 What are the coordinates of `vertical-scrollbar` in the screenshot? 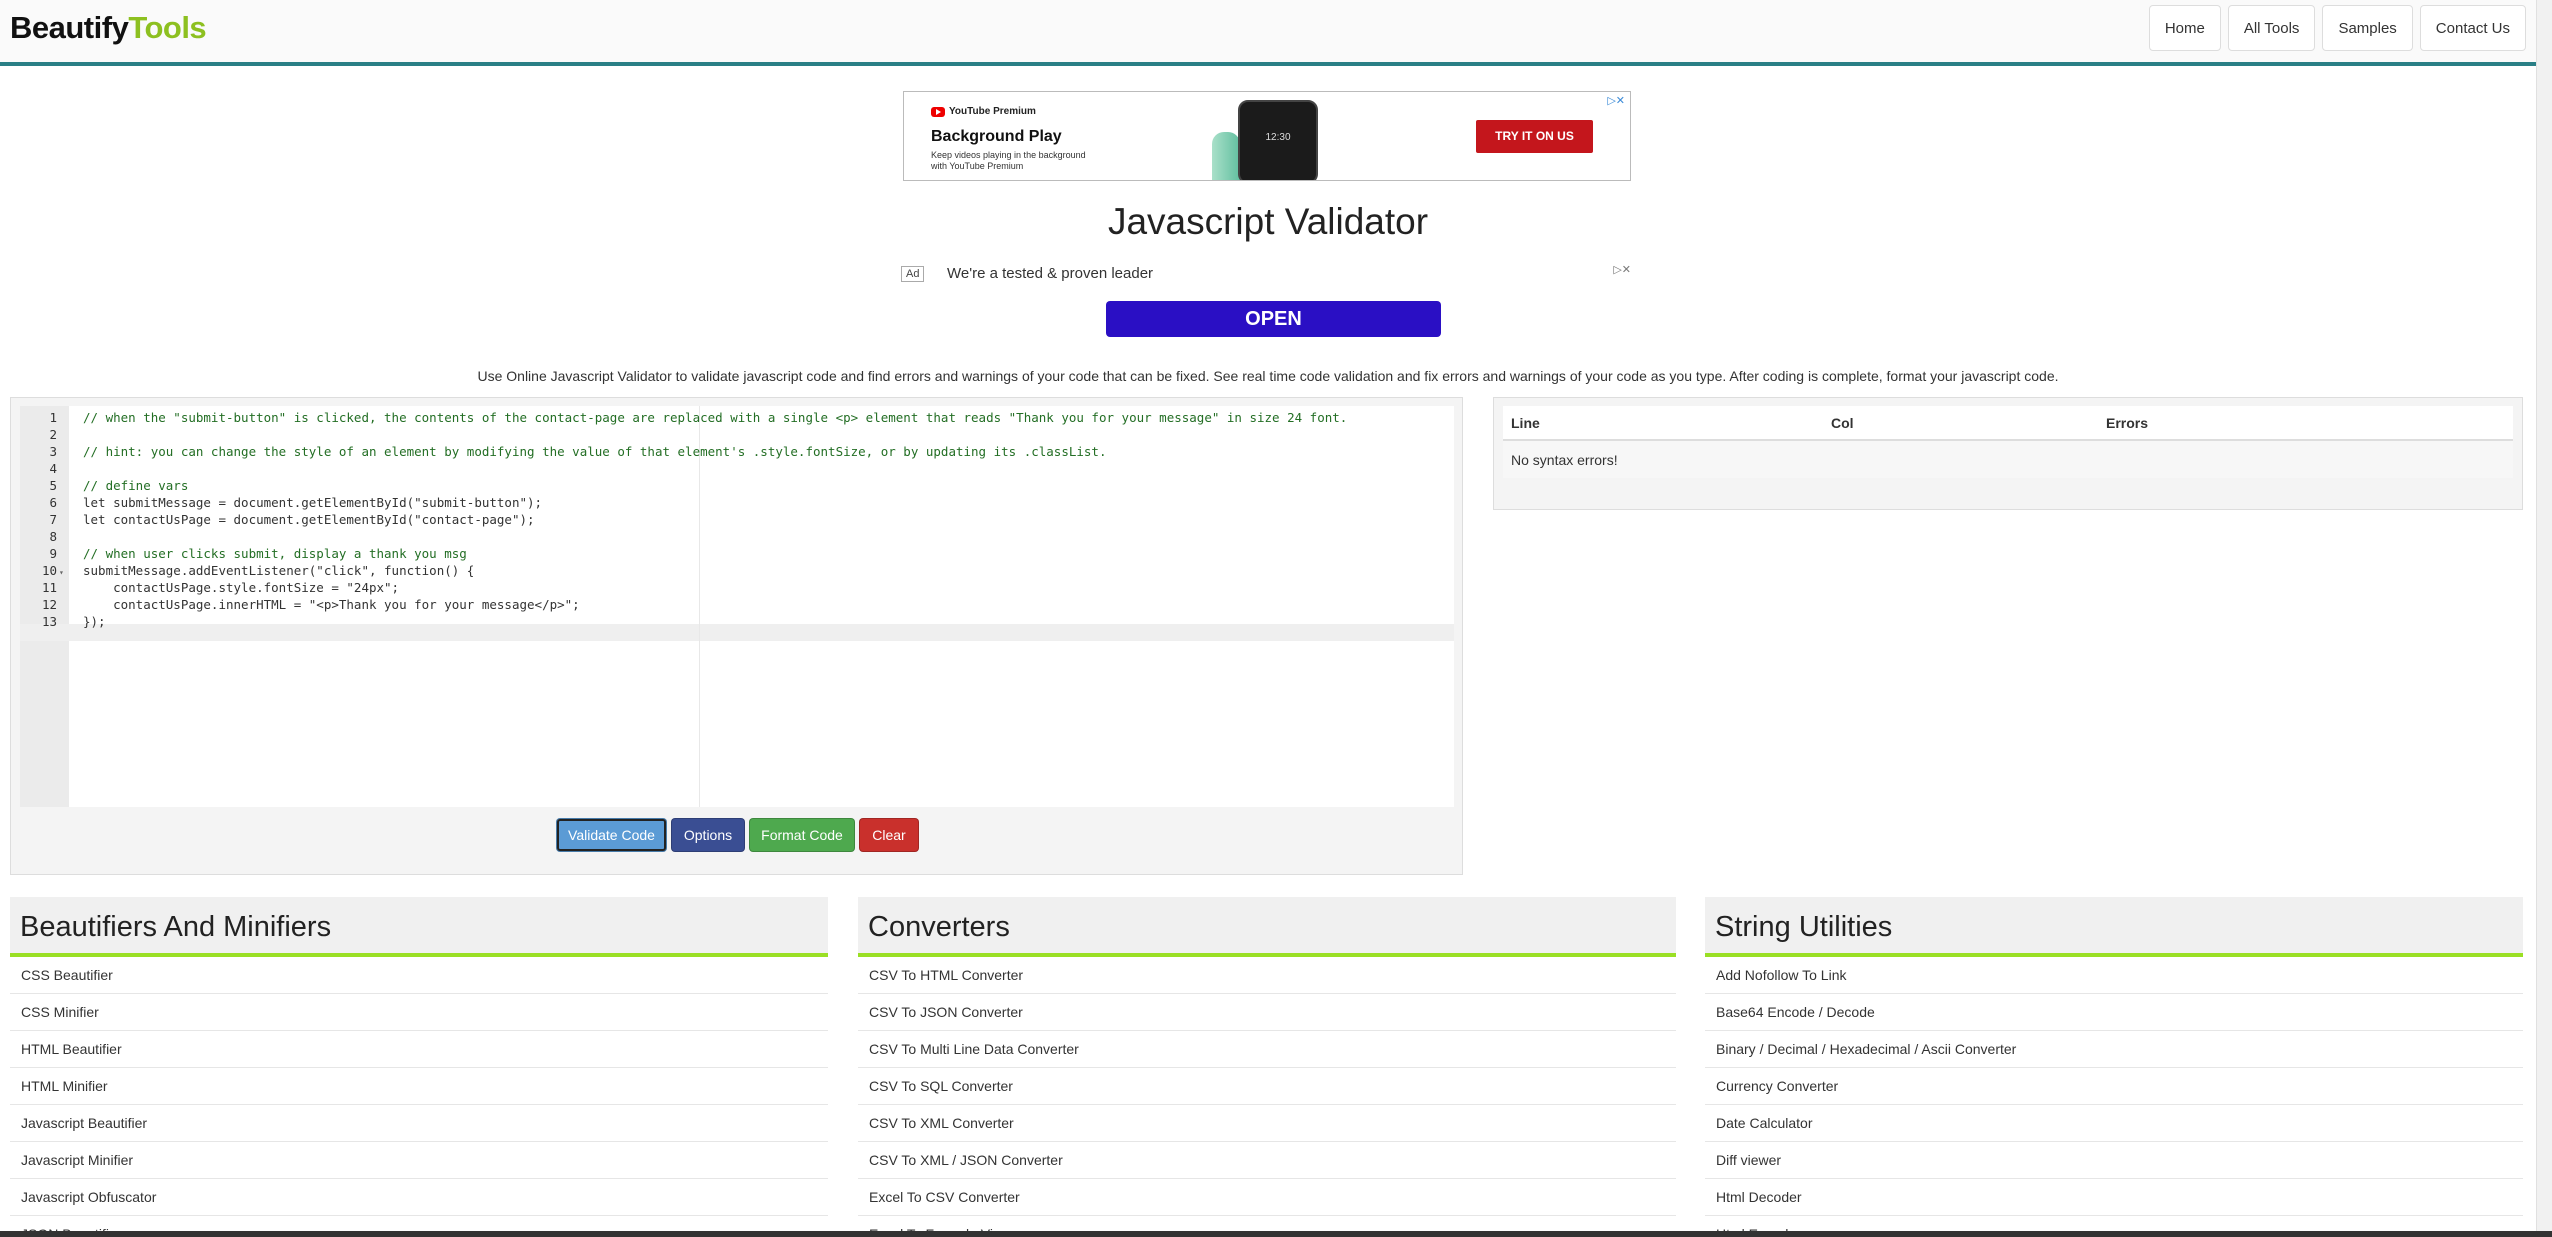 It's located at (2544, 618).